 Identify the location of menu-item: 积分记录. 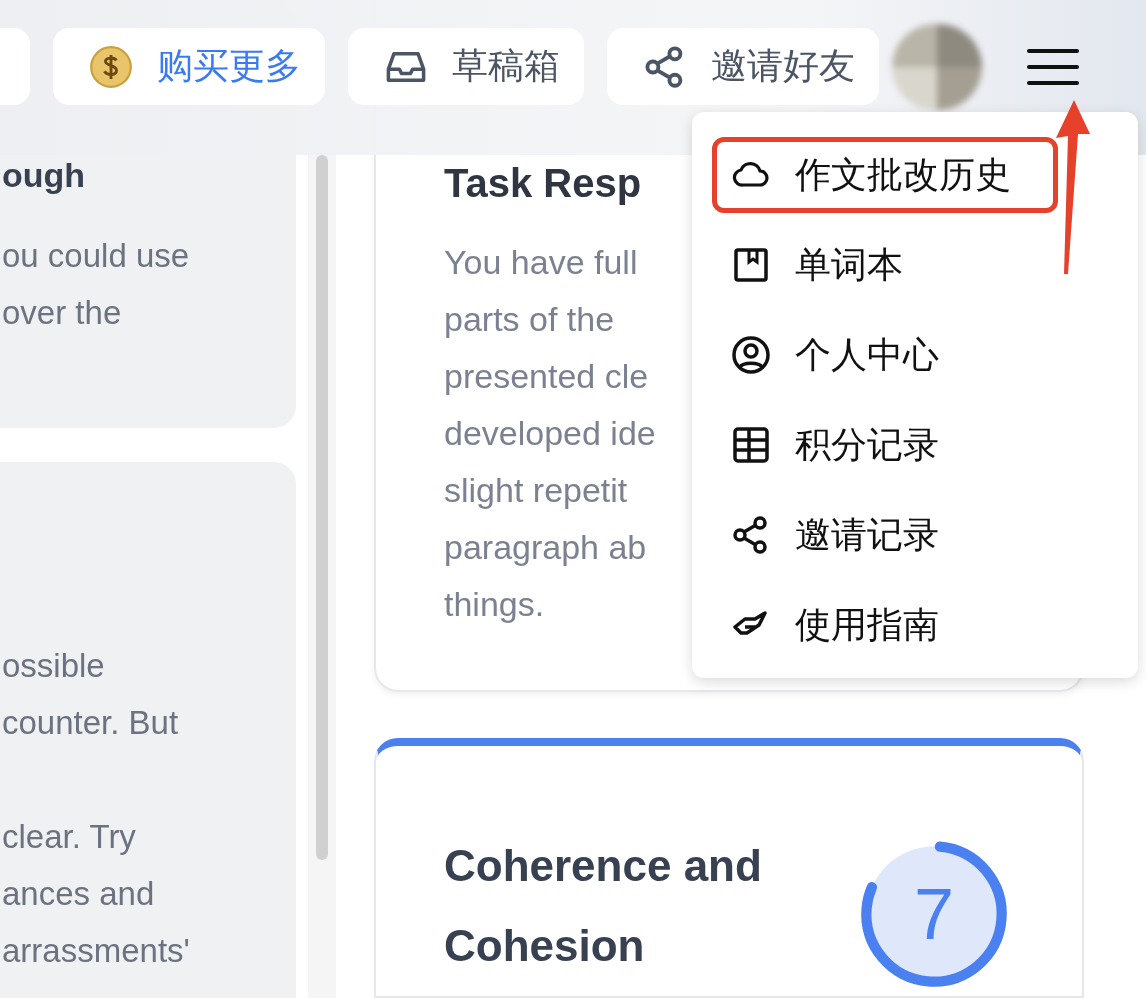
(885, 445).